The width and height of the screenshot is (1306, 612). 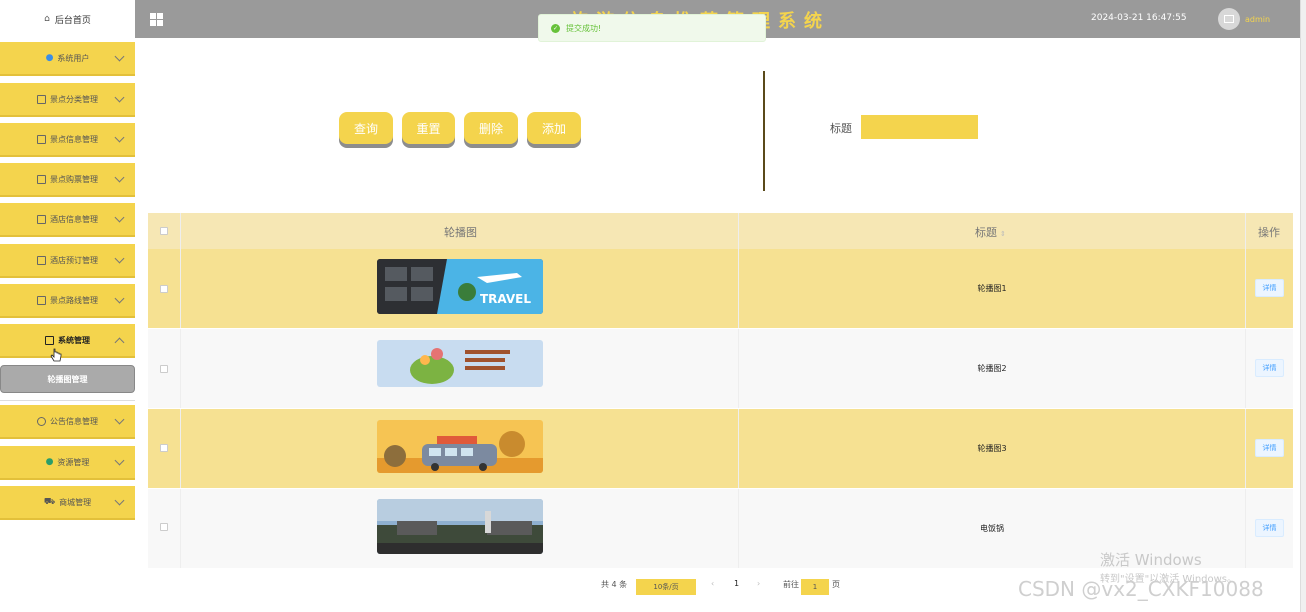 I want to click on picture-icon, so click(x=49, y=340).